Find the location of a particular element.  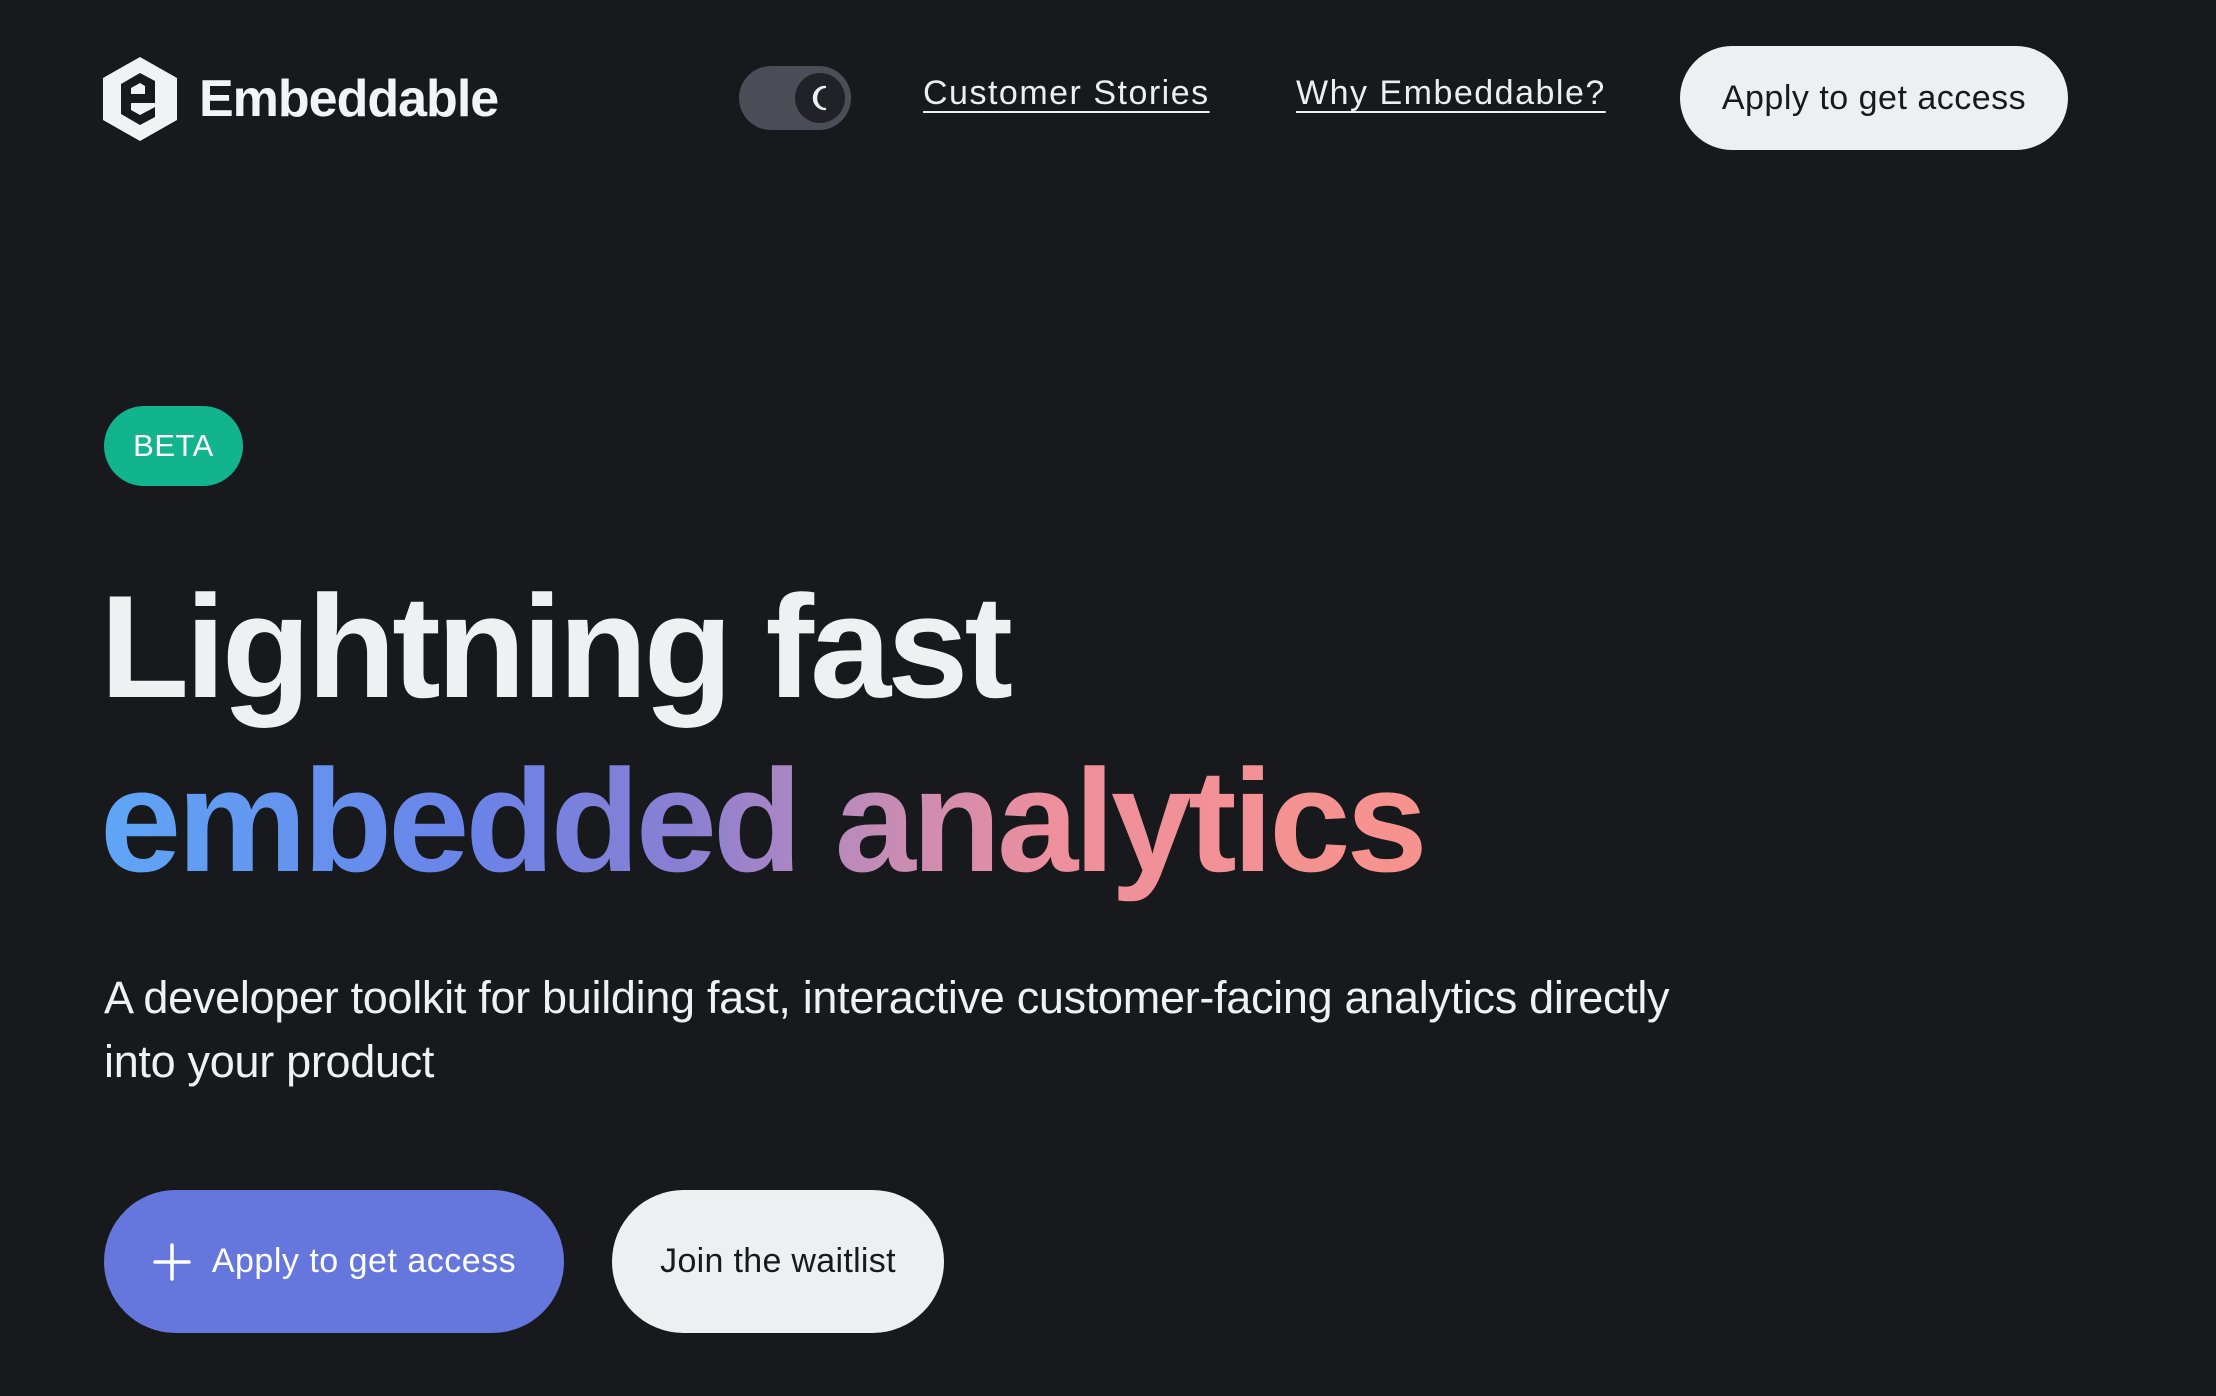

join-waitlist-button: Join the waitlist is located at coordinates (778, 1261).